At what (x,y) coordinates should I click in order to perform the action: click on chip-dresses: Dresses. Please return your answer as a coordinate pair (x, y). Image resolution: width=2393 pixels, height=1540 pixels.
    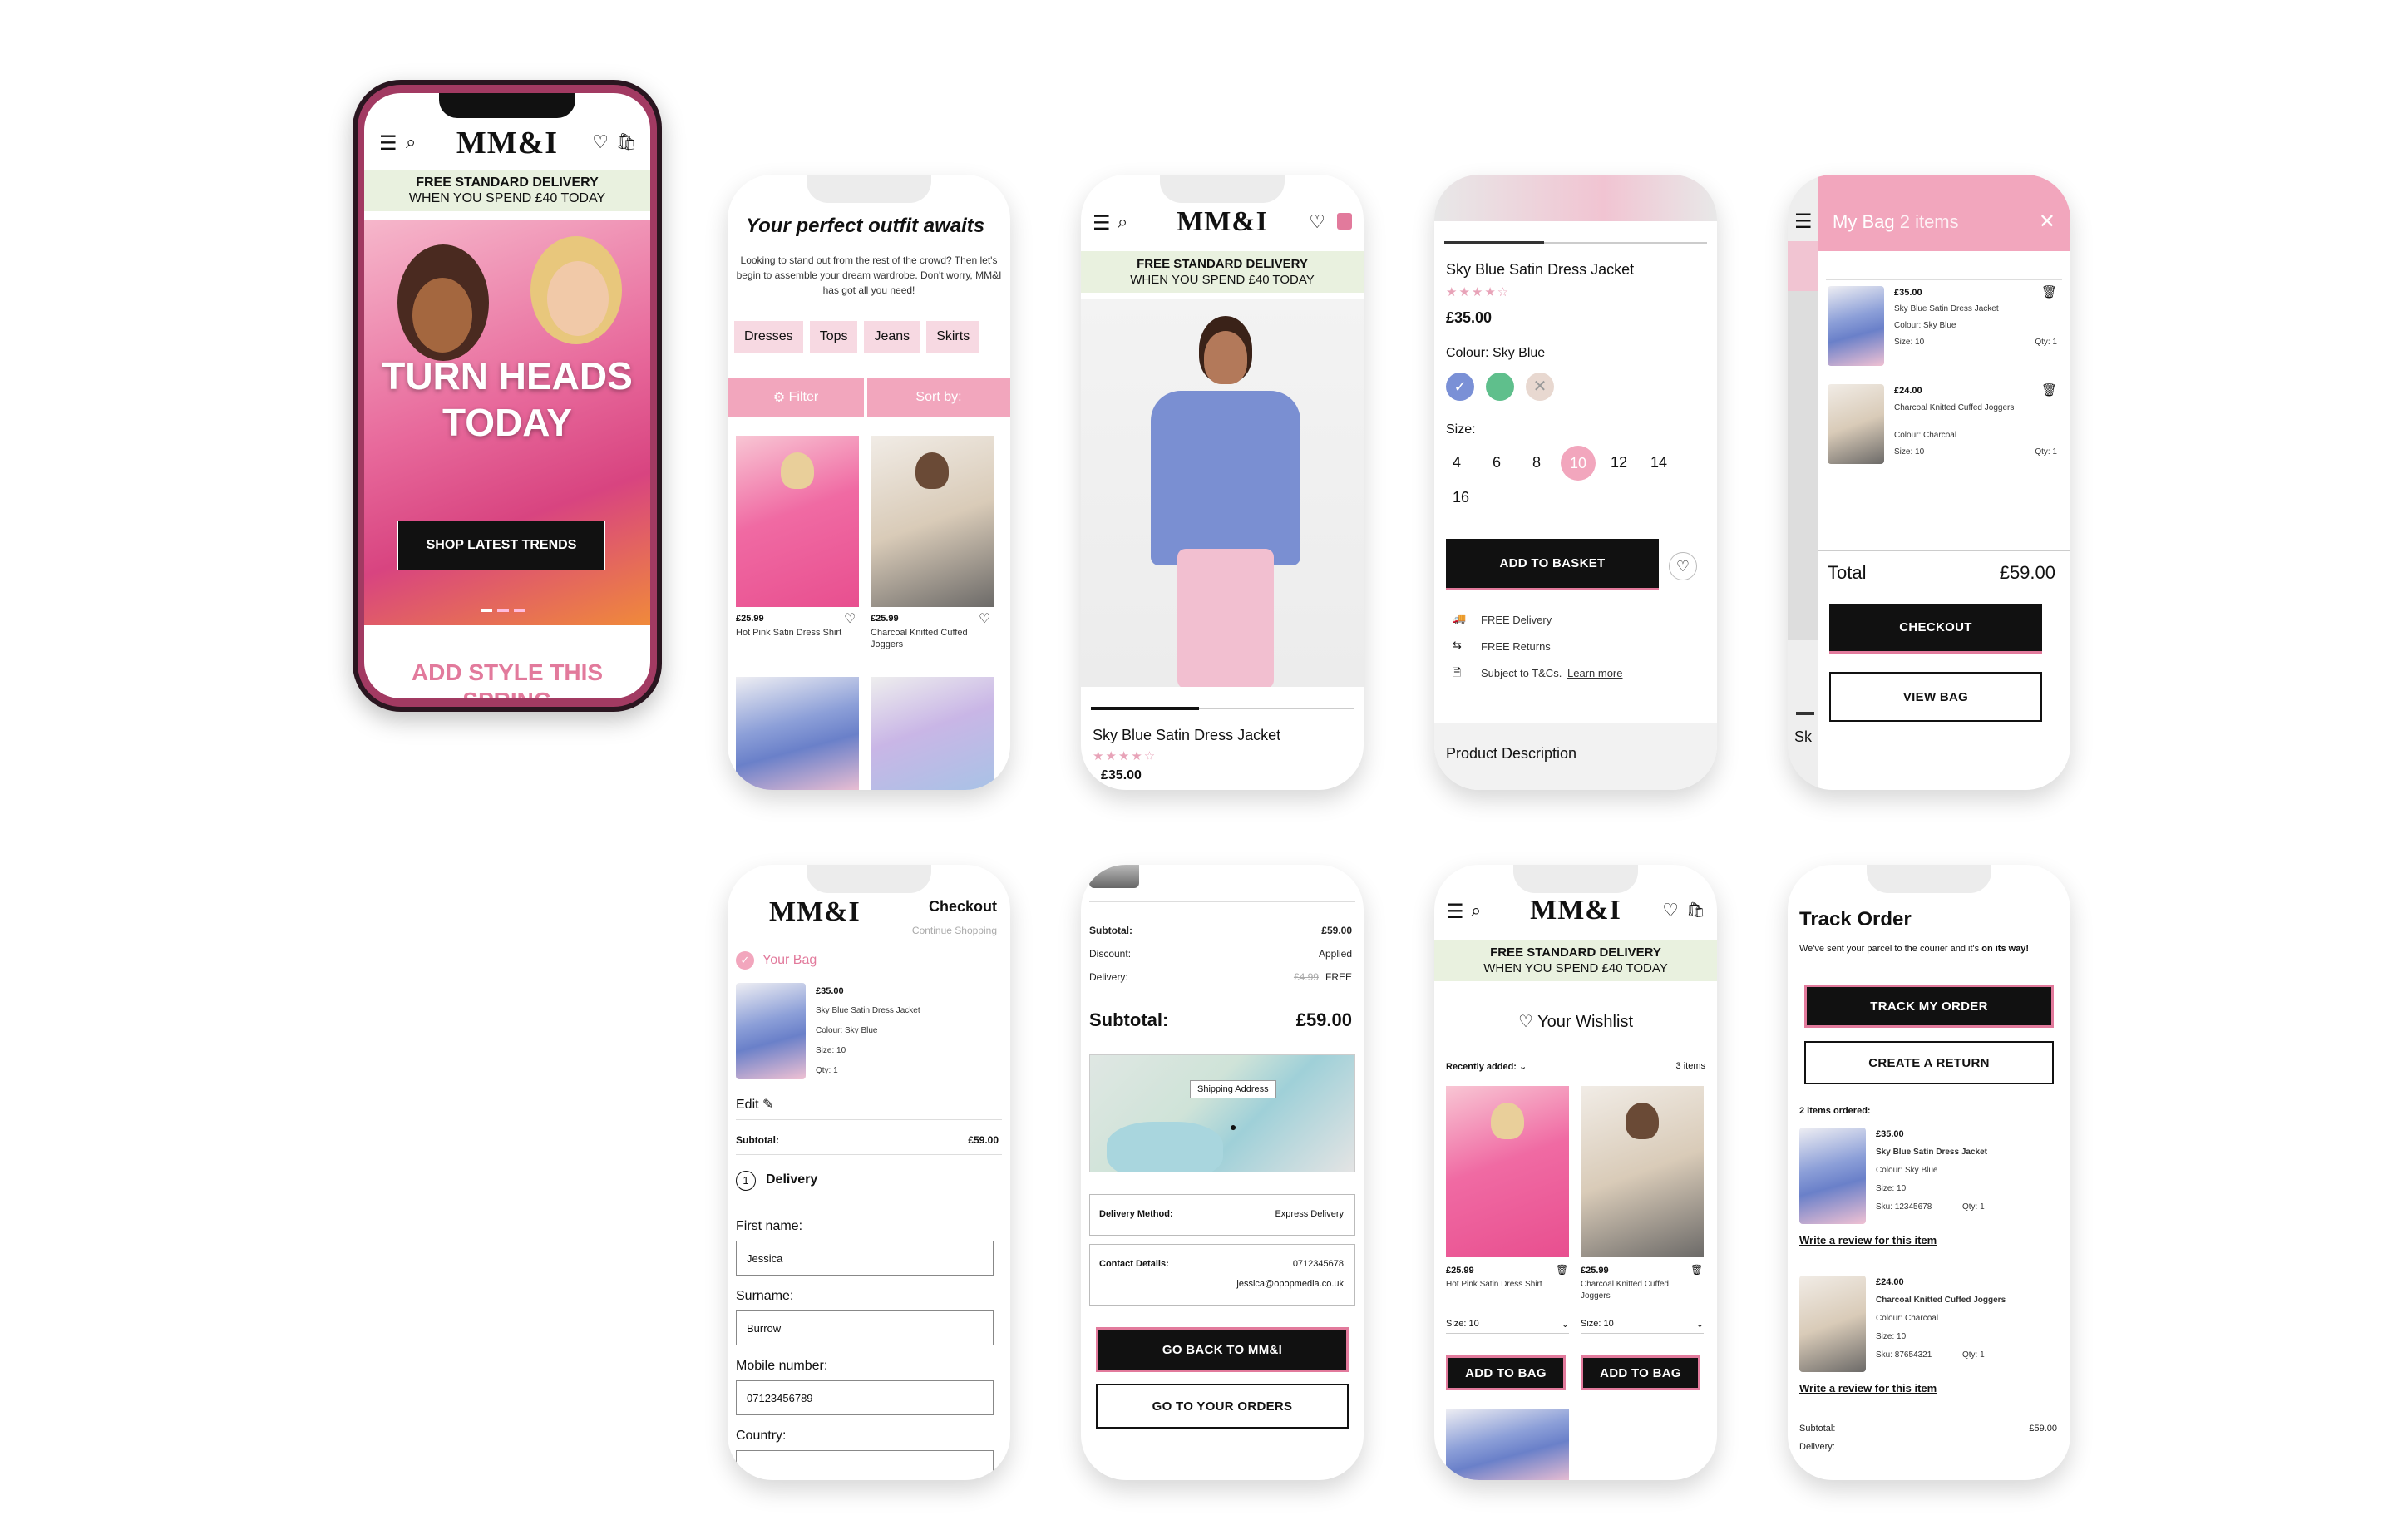
    Looking at the image, I should click on (768, 337).